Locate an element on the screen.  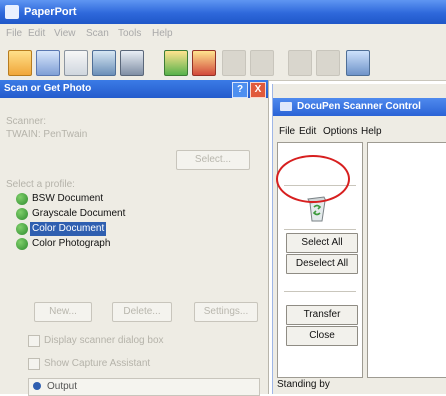
highlight-circle is located at coordinates (313, 179).